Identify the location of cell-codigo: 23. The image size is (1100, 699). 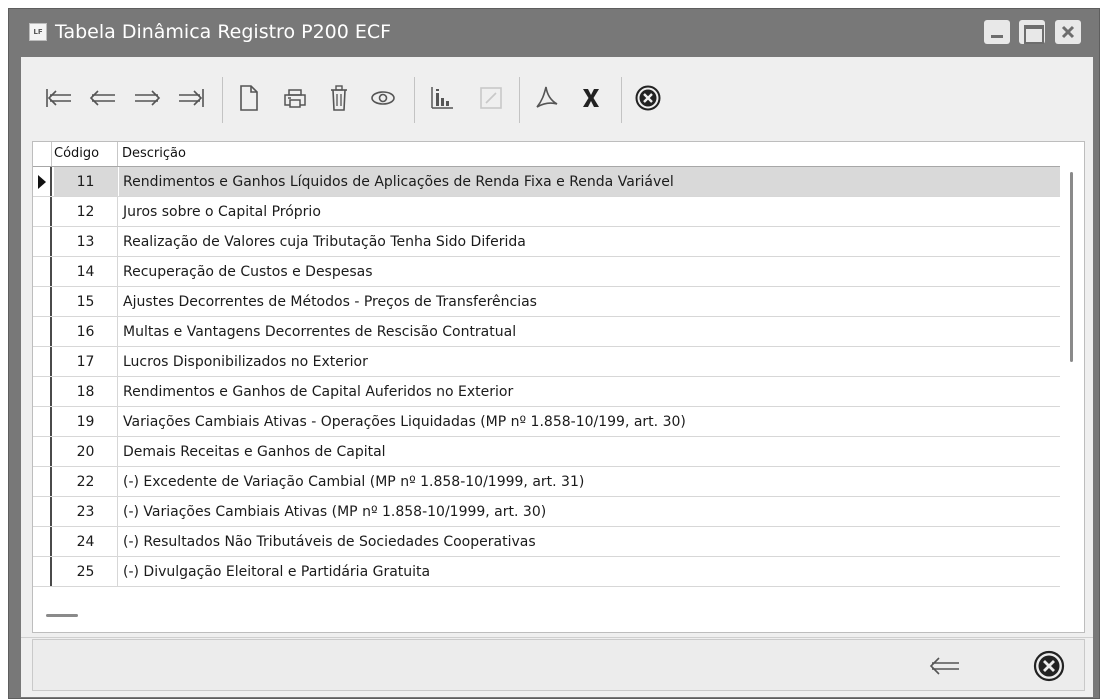
(86, 511).